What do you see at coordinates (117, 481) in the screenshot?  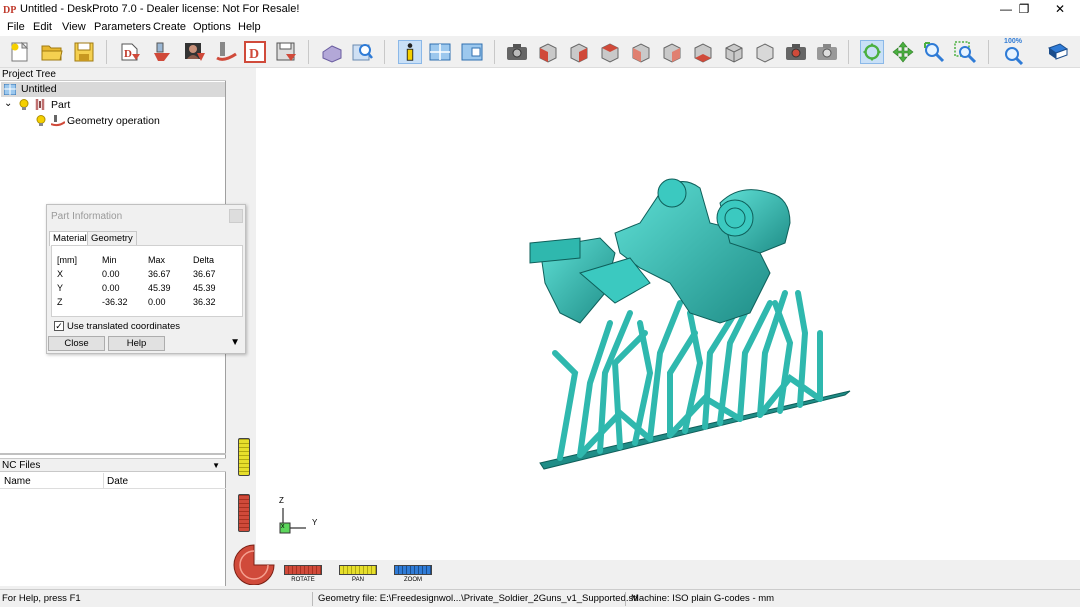 I see `column-header-date: Date` at bounding box center [117, 481].